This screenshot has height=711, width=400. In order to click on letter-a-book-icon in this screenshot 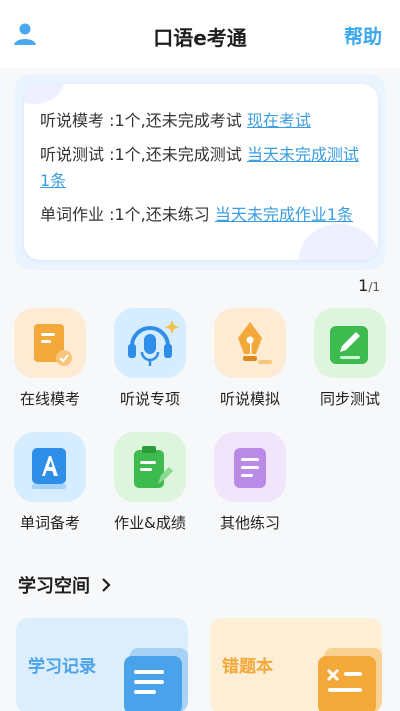, I will do `click(50, 467)`.